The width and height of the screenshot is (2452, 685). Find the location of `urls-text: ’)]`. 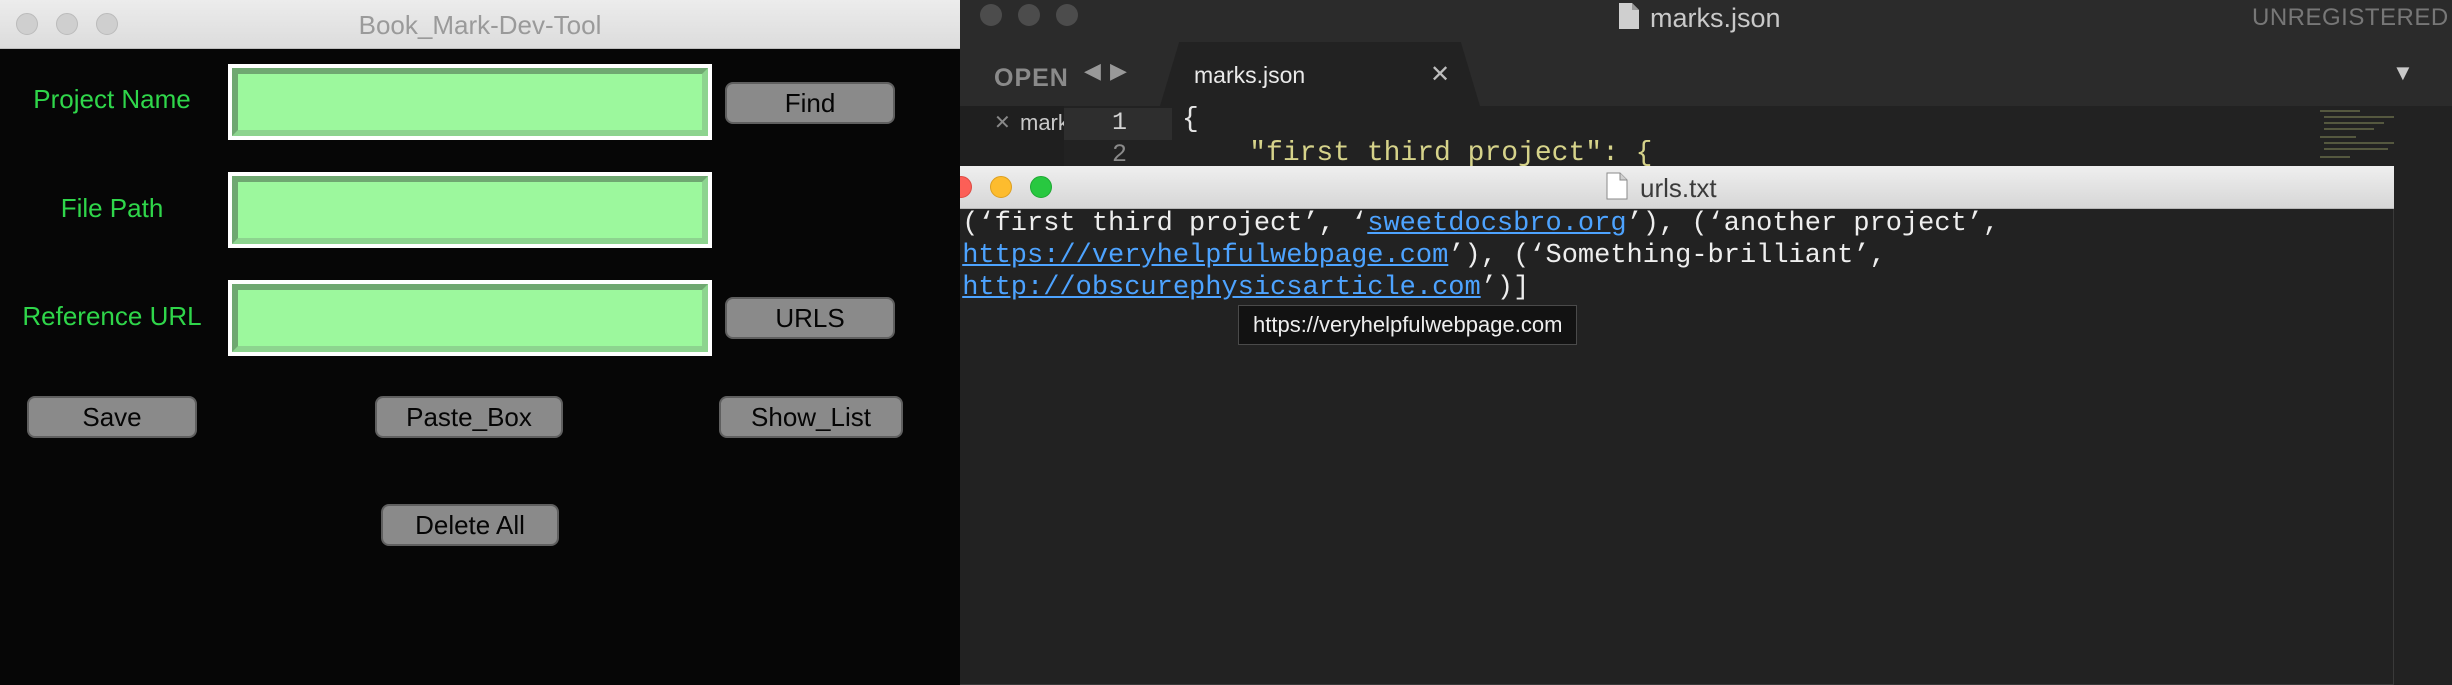

urls-text: ’)] is located at coordinates (1505, 288).